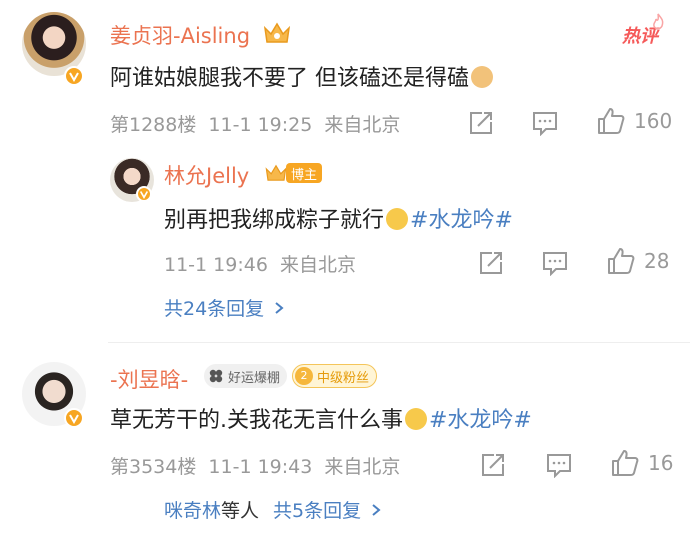 Image resolution: width=690 pixels, height=543 pixels. Describe the element at coordinates (482, 77) in the screenshot. I see `cat-emoji-icon` at that location.